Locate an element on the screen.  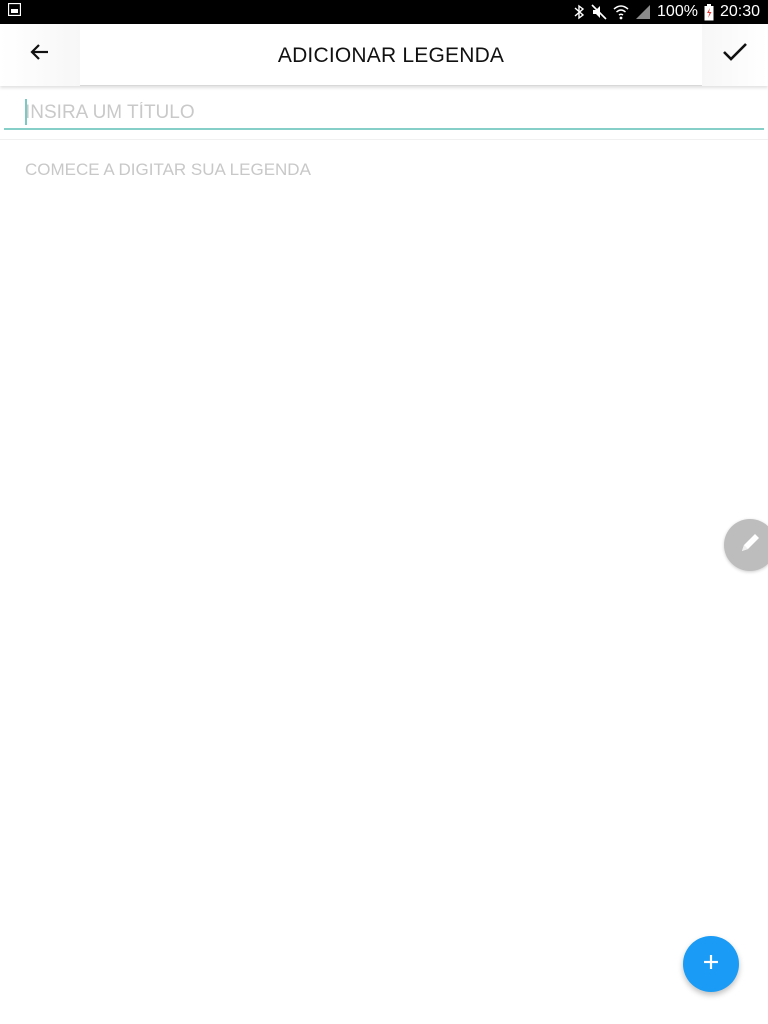
plus-icon is located at coordinates (711, 964).